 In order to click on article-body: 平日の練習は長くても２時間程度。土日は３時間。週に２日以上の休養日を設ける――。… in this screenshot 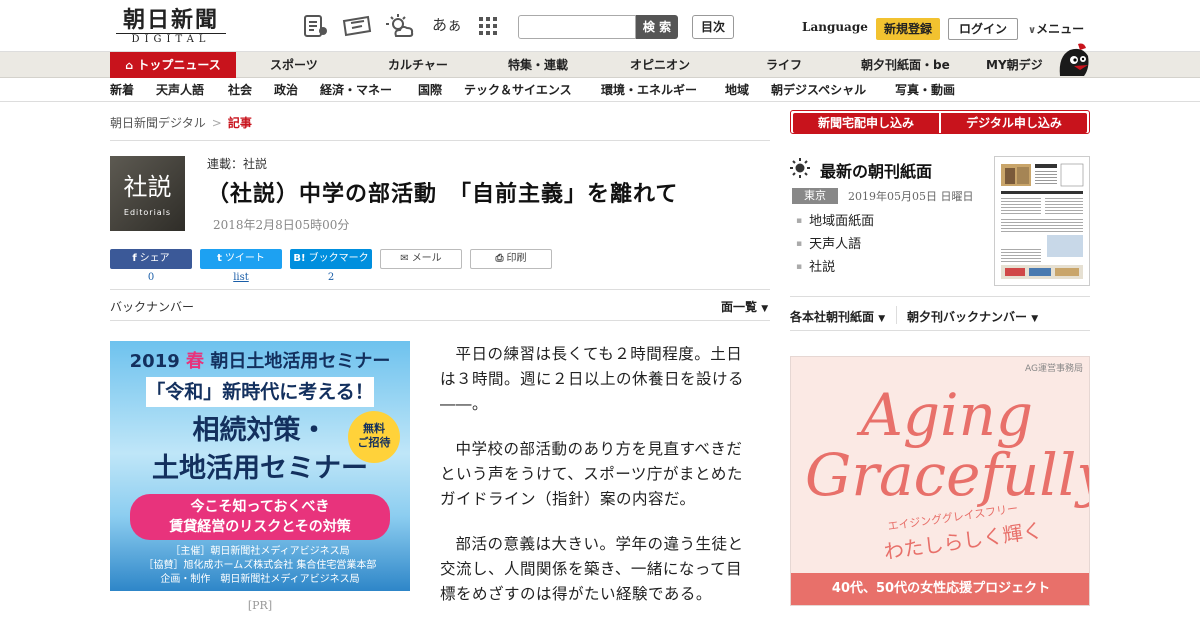, I will do `click(593, 484)`.